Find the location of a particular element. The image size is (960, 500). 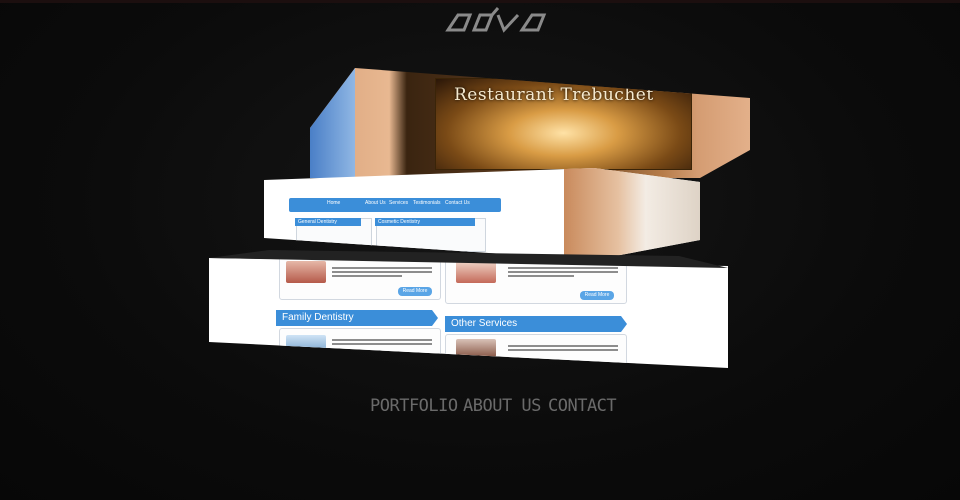

dental-site-side-face is located at coordinates (332, 123).